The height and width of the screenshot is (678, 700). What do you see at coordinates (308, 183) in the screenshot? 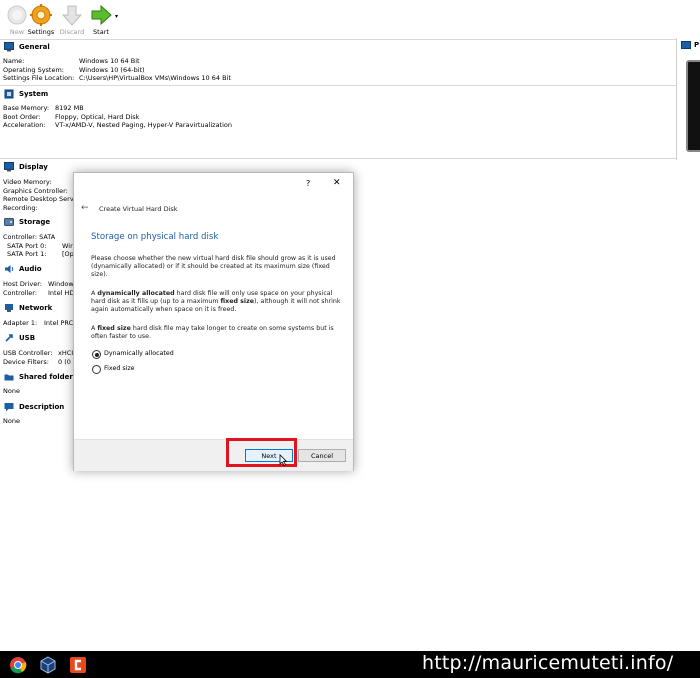
I see `help-button: ?` at bounding box center [308, 183].